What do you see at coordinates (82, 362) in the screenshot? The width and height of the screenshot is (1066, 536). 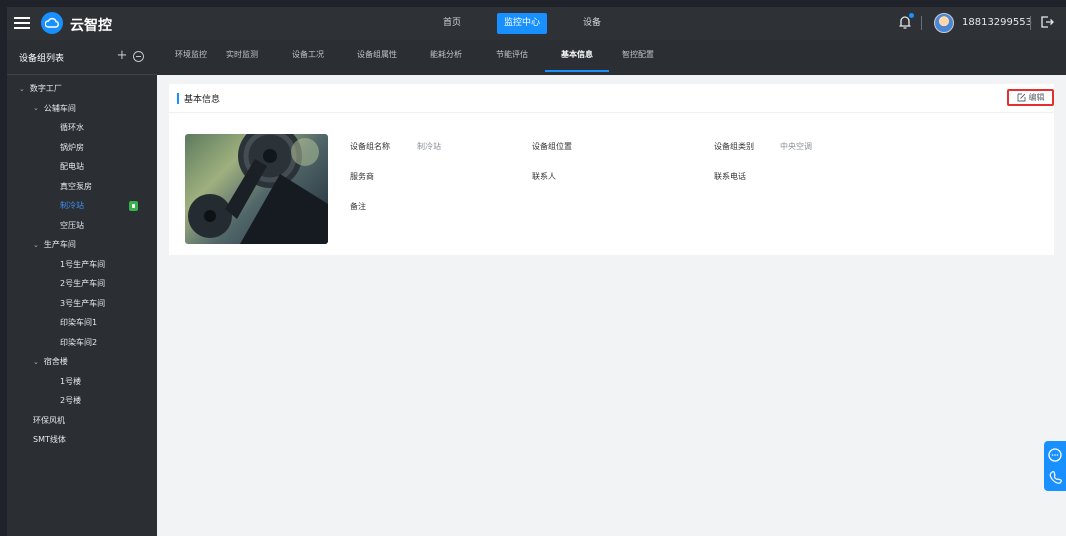 I see `tree-node: ⌄ 宿舍楼` at bounding box center [82, 362].